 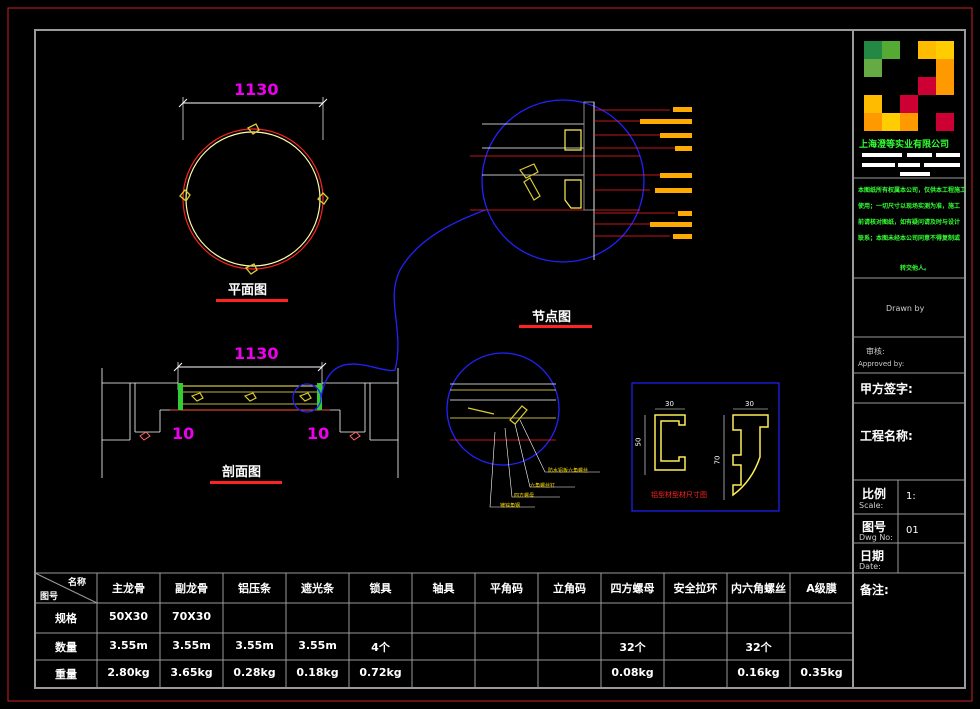 I want to click on client-sign-label: 甲方签字:, so click(x=886, y=389).